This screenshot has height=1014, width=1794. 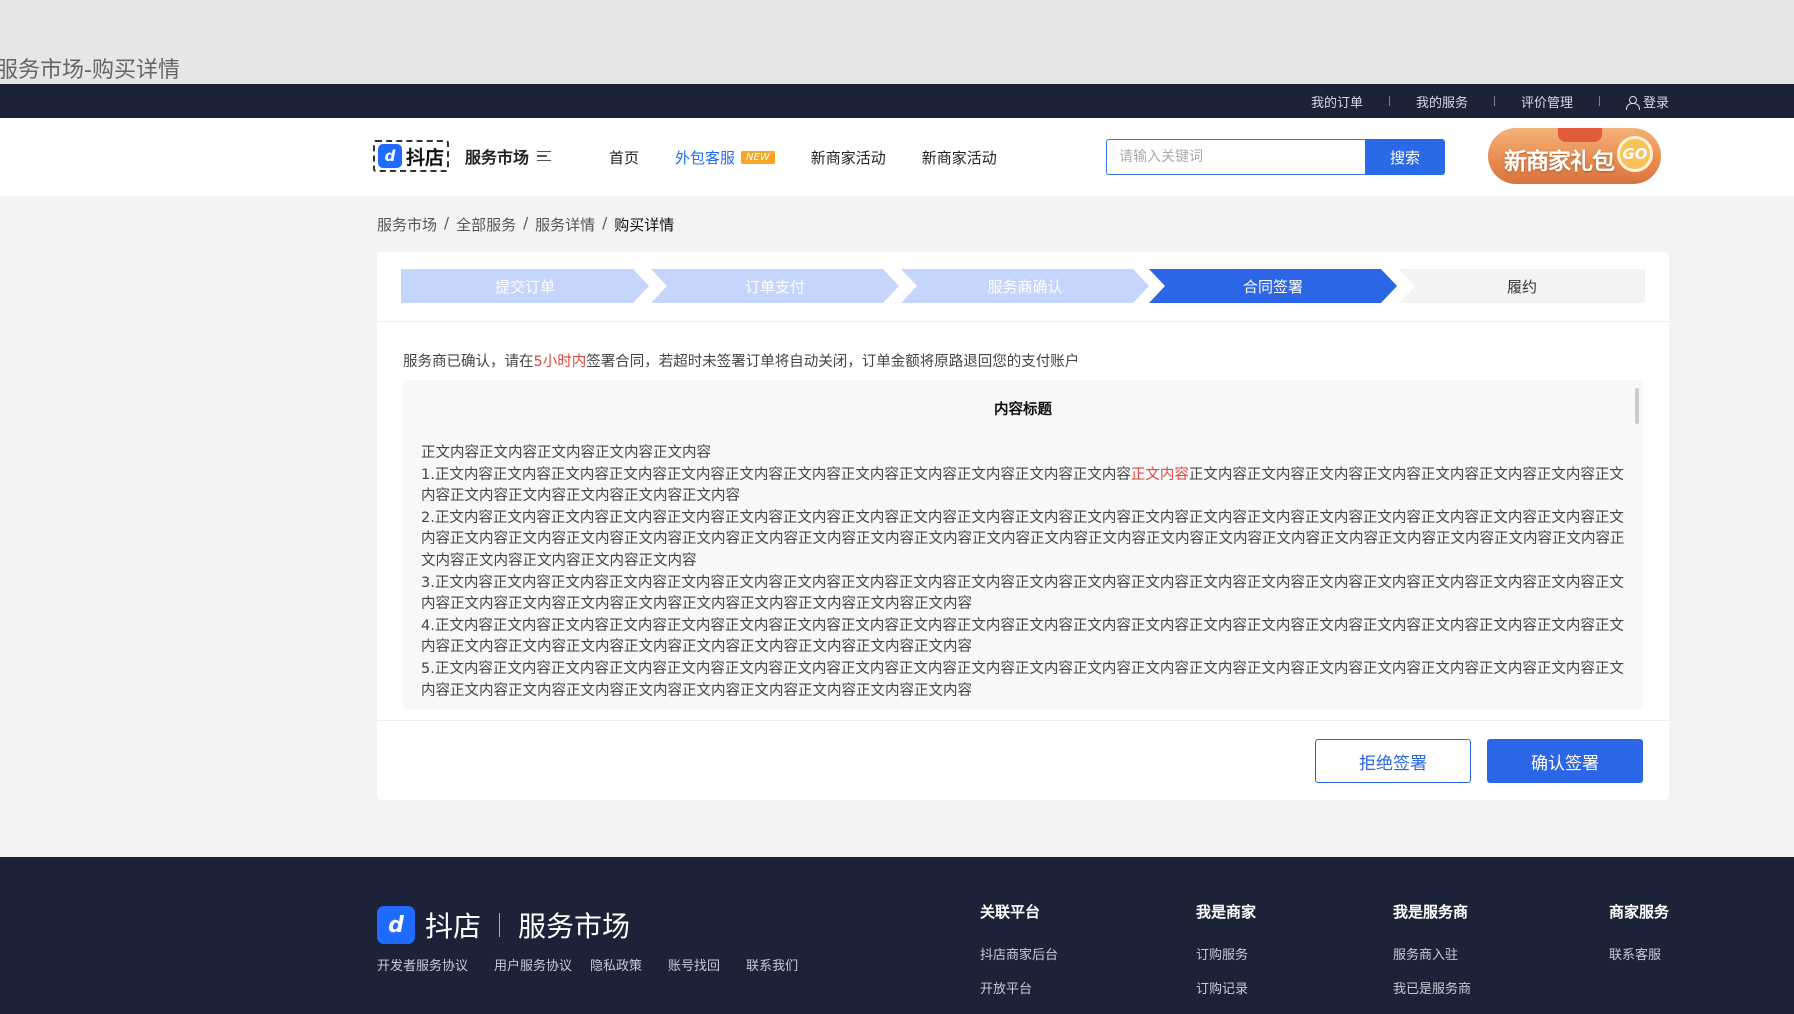 I want to click on breadcrumb-item: 全部服务, so click(x=486, y=224).